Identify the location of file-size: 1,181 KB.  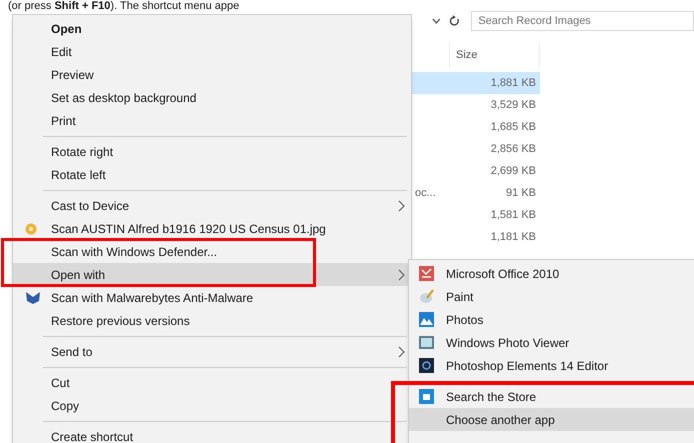
(513, 237).